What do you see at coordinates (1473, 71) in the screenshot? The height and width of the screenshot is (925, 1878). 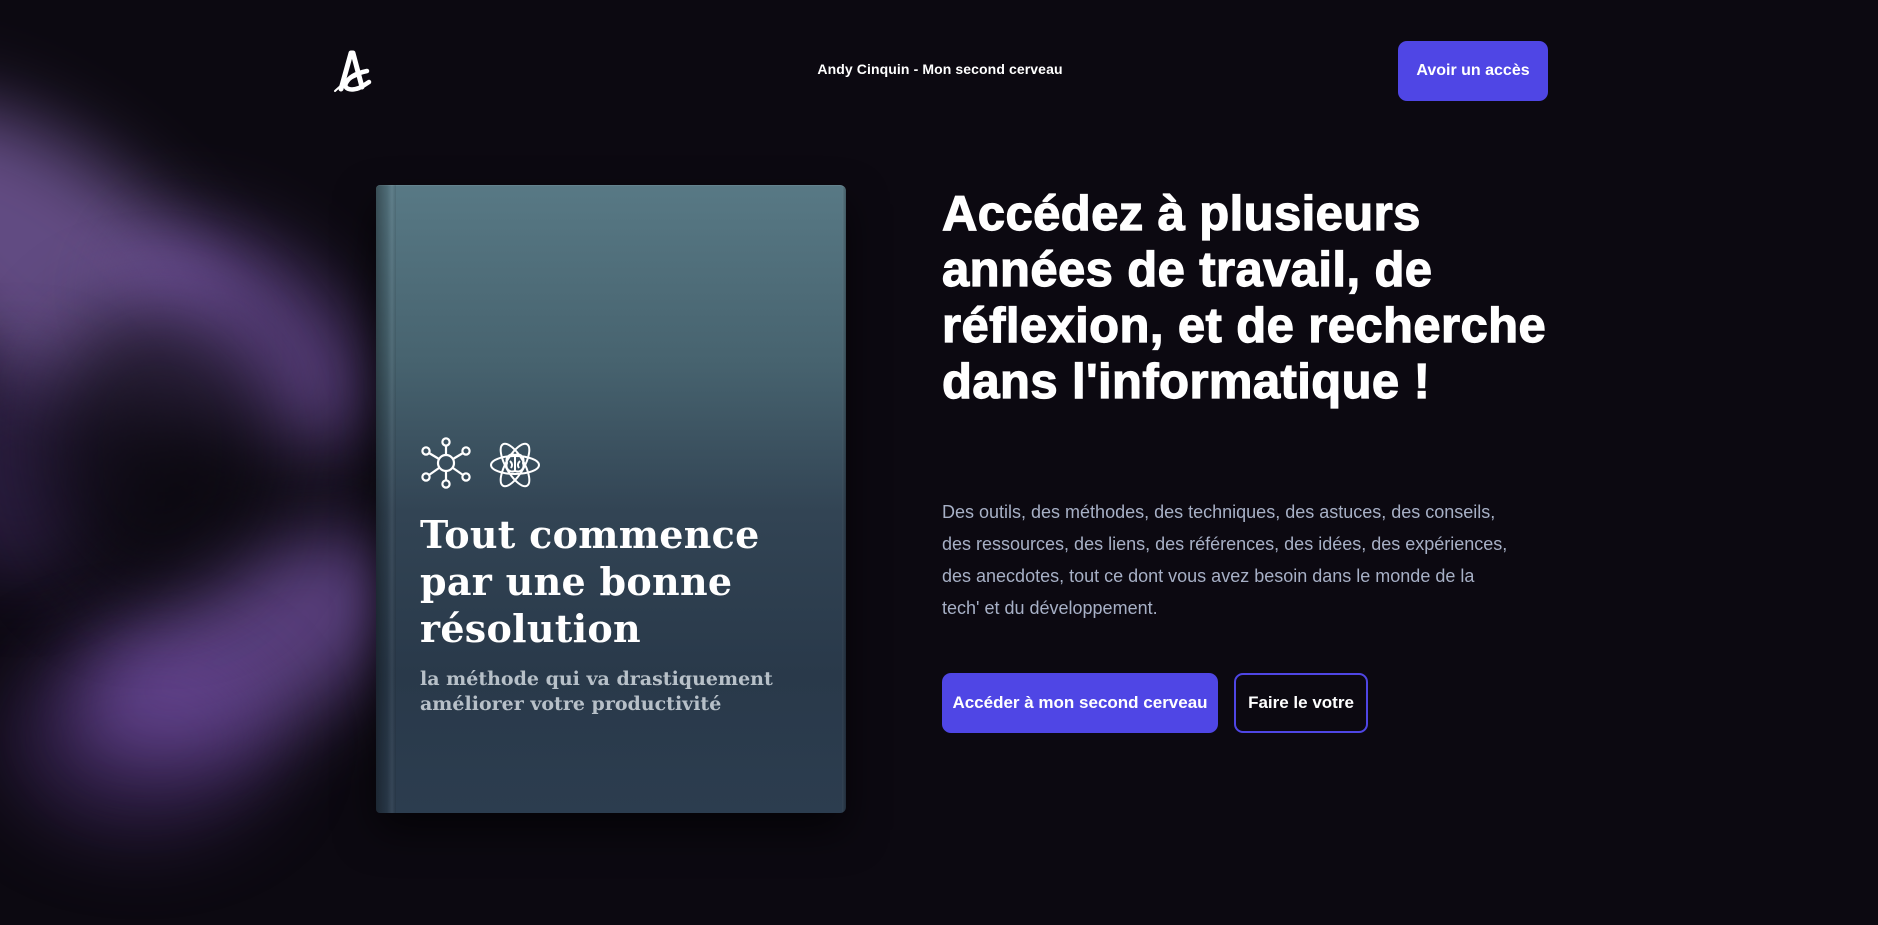 I see `get-access-button: Avoir un accès` at bounding box center [1473, 71].